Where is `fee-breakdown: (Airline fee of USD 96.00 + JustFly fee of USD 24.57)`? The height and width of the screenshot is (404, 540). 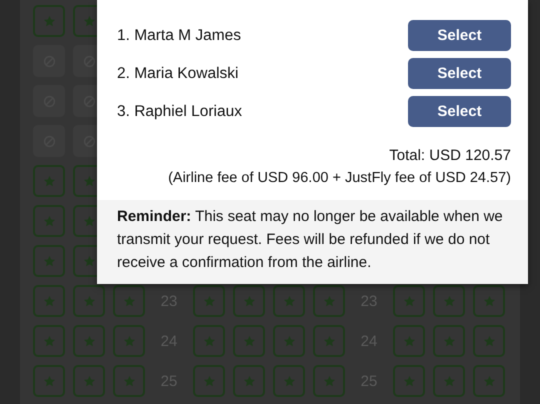
fee-breakdown: (Airline fee of USD 96.00 + JustFly fee of USD 24.57) is located at coordinates (339, 178).